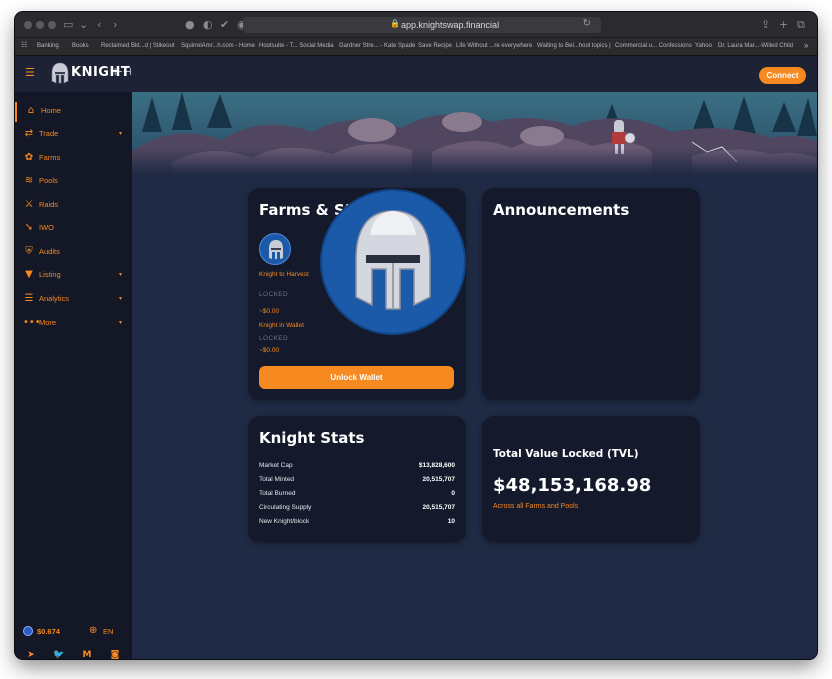  What do you see at coordinates (806, 45) in the screenshot?
I see `more-bookmarks-icon: »` at bounding box center [806, 45].